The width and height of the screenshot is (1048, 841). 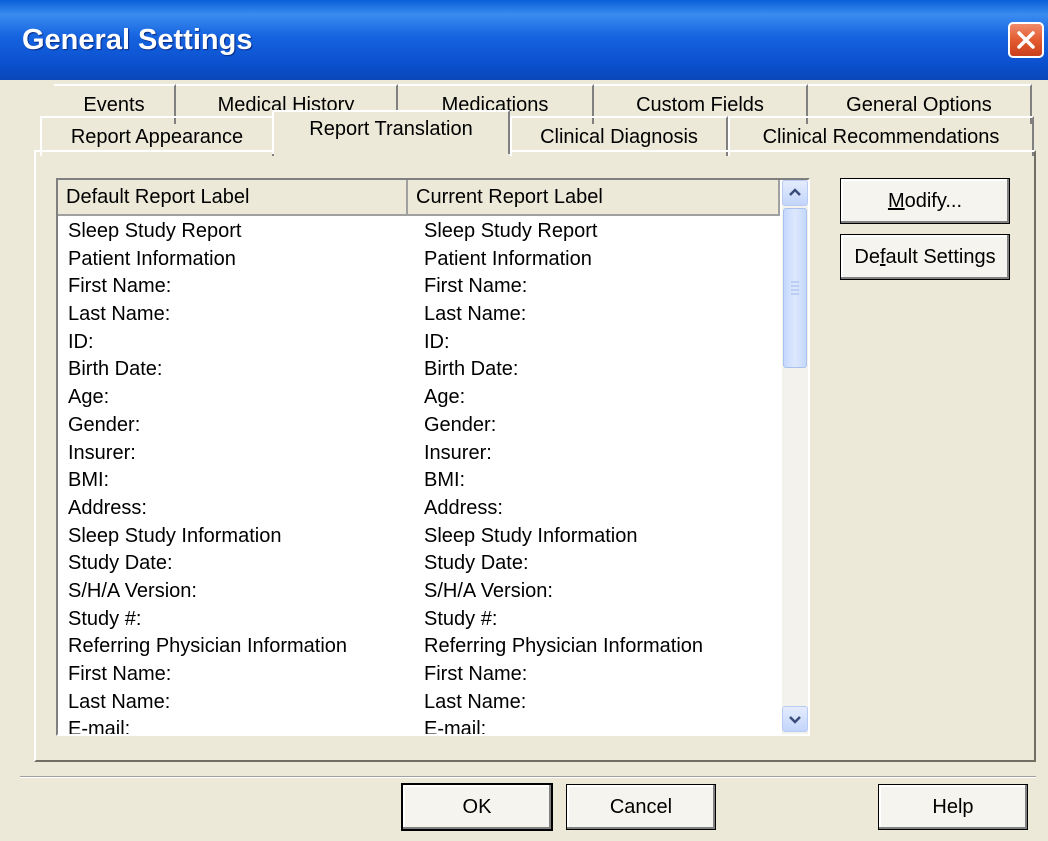 I want to click on default-label-cell: Sleep Study Information, so click(x=175, y=535).